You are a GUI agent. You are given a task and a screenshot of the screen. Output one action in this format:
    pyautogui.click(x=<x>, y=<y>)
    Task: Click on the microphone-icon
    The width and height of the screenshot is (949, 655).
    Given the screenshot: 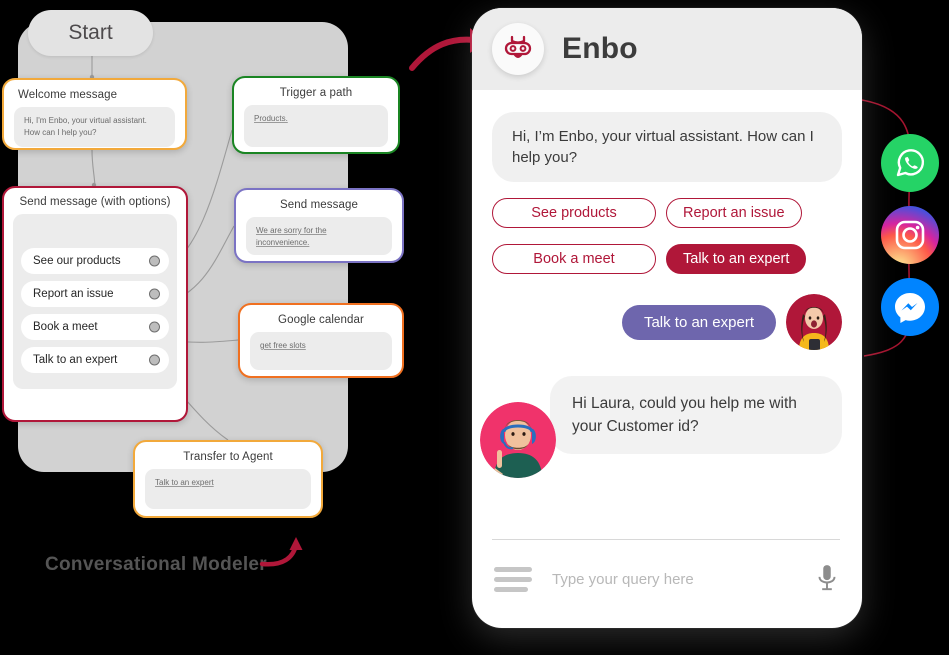 What is the action you would take?
    pyautogui.click(x=827, y=579)
    